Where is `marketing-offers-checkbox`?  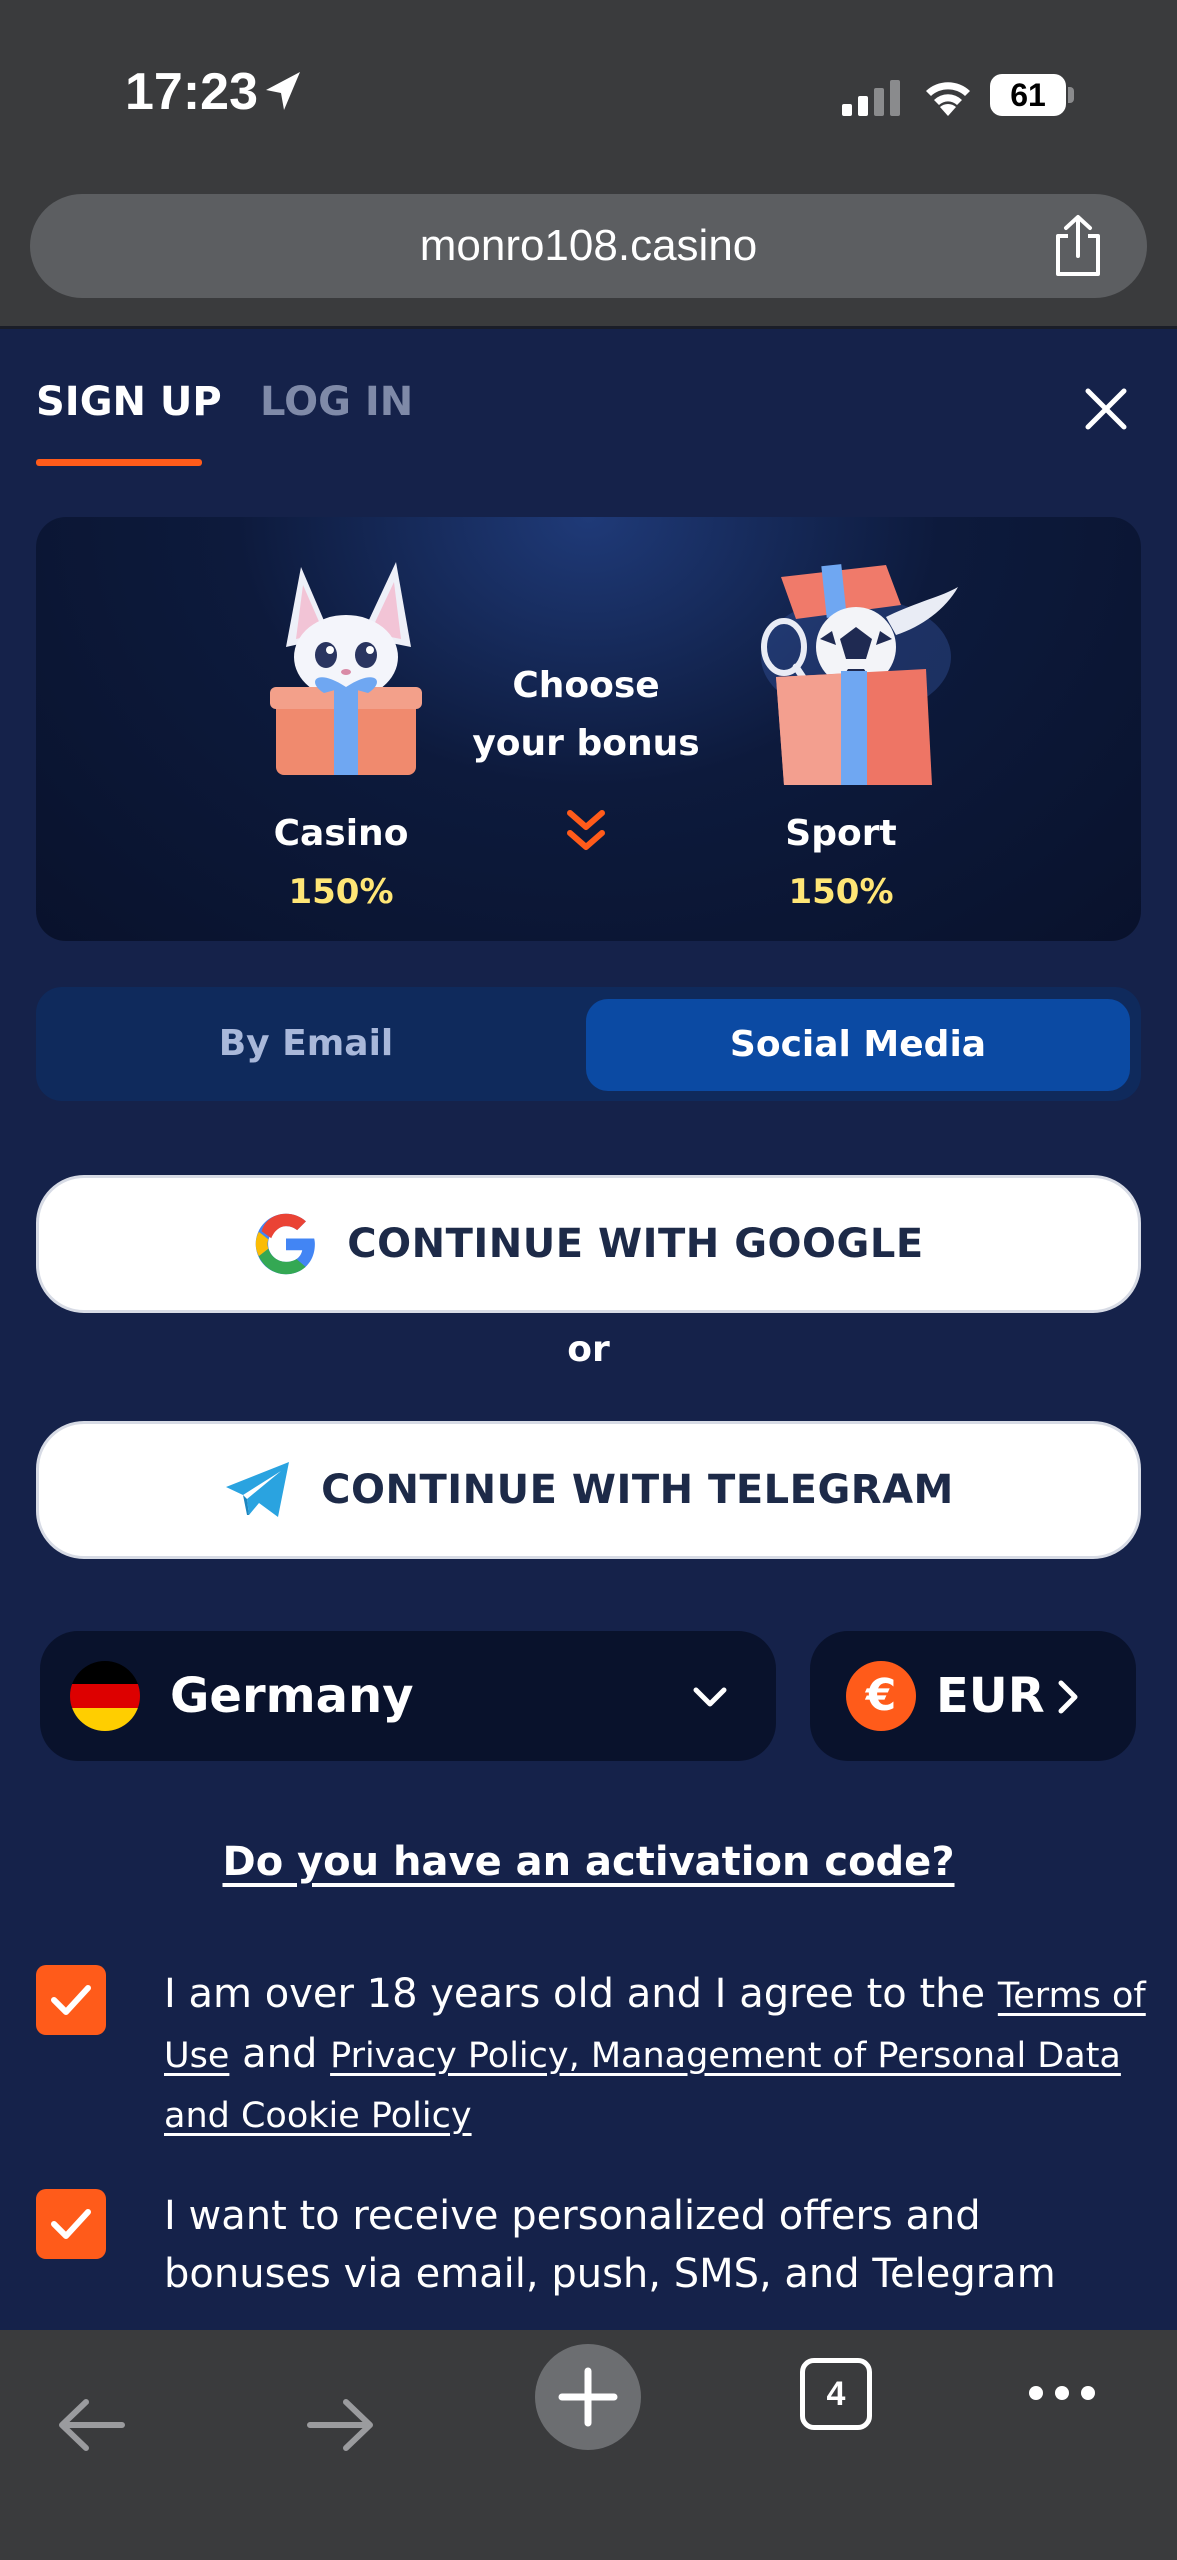
marketing-offers-checkbox is located at coordinates (71, 2224).